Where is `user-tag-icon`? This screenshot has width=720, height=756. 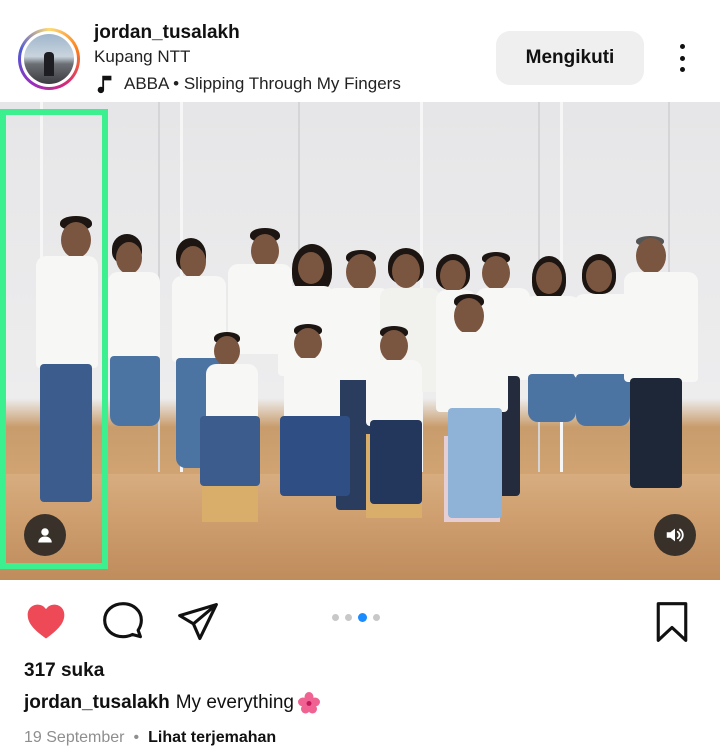 user-tag-icon is located at coordinates (45, 535).